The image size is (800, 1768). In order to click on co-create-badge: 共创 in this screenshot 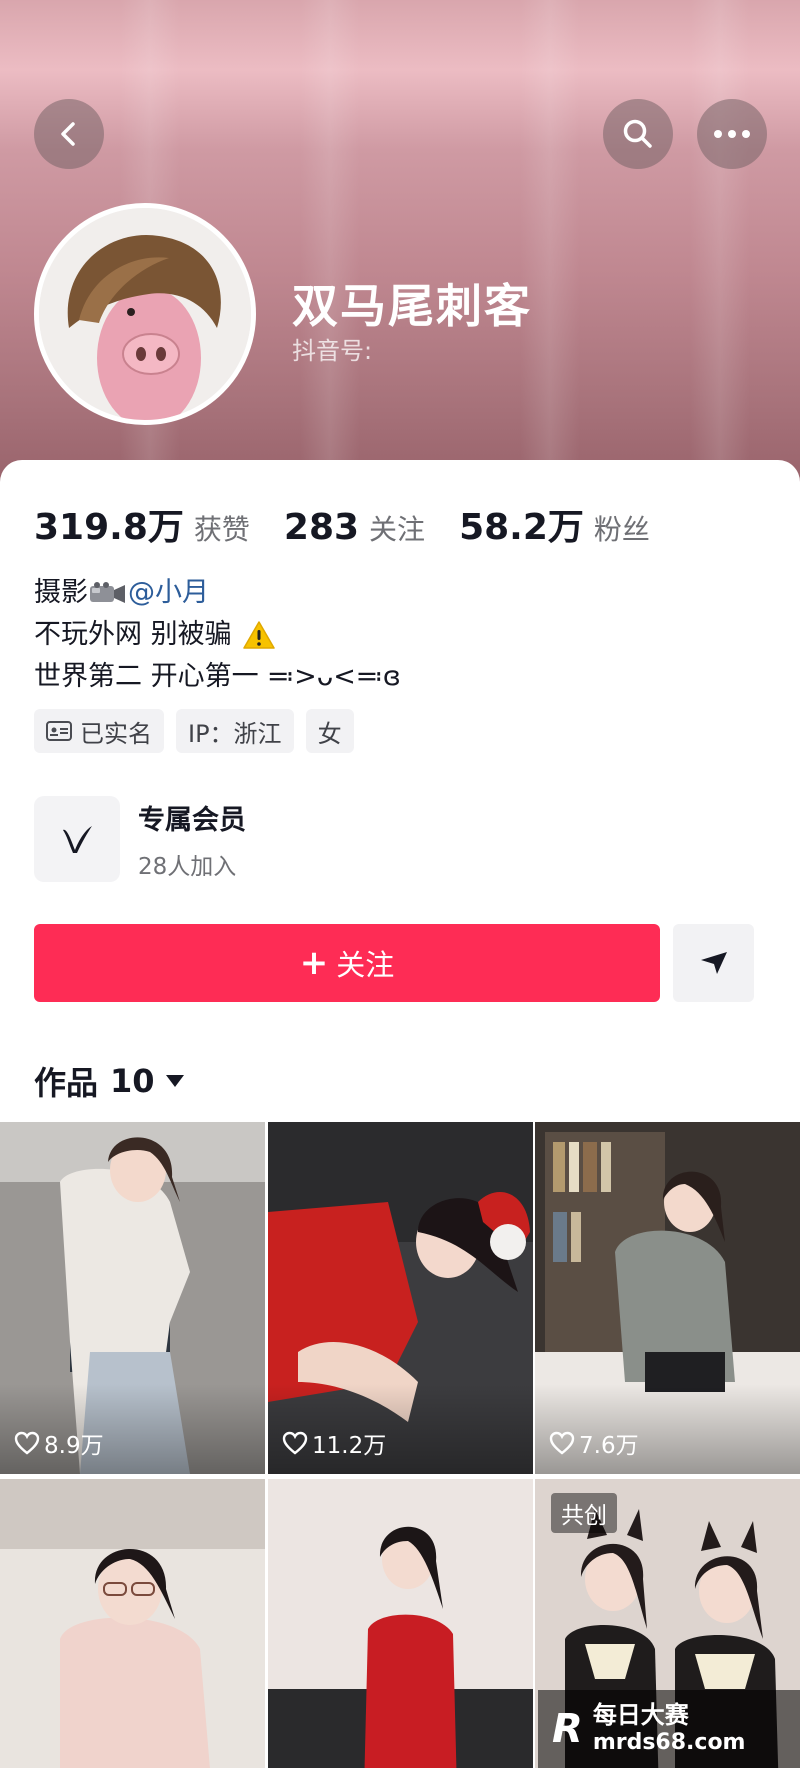, I will do `click(584, 1513)`.